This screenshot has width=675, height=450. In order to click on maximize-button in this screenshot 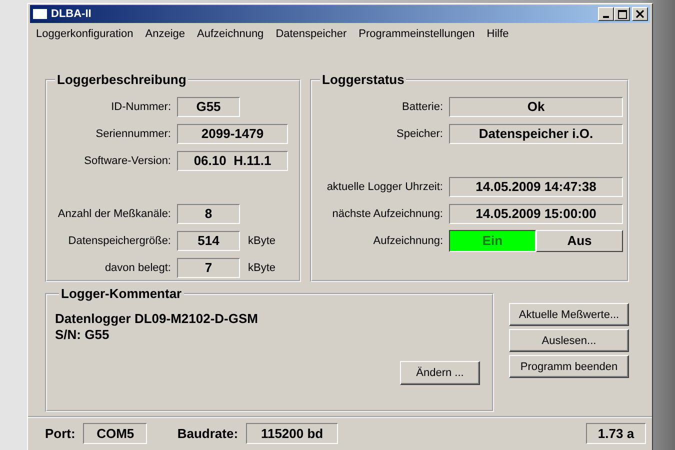, I will do `click(622, 14)`.